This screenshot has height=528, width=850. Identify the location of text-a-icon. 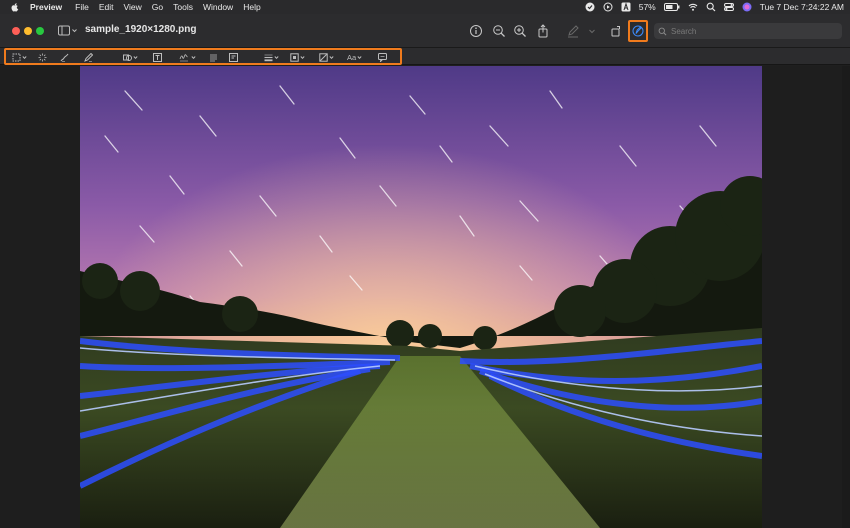
(626, 7).